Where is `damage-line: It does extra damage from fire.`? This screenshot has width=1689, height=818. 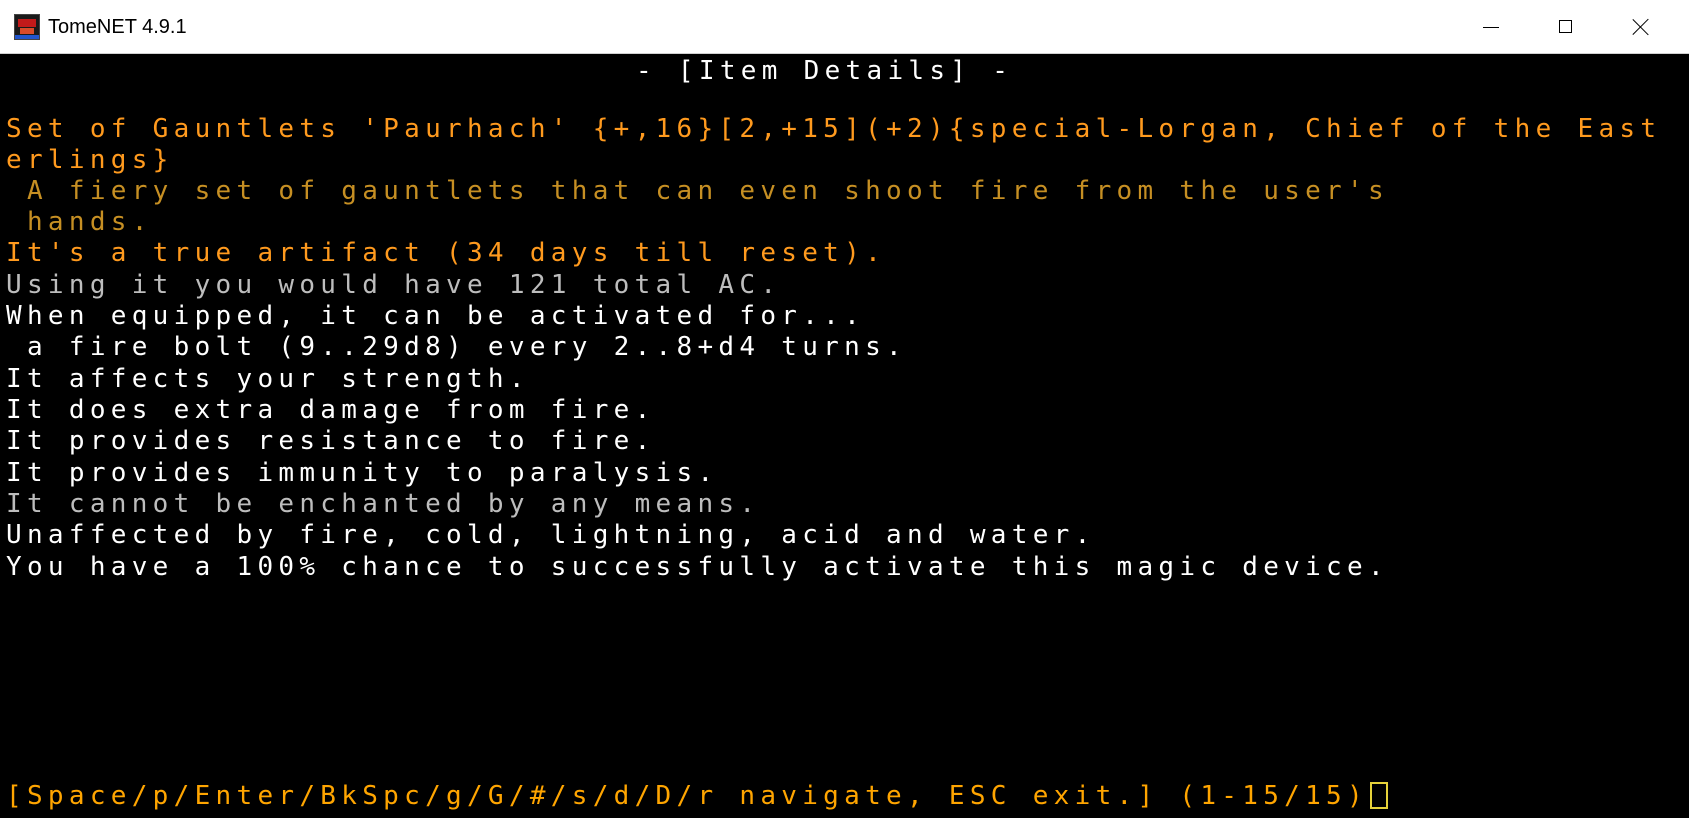
damage-line: It does extra damage from fire. is located at coordinates (331, 410).